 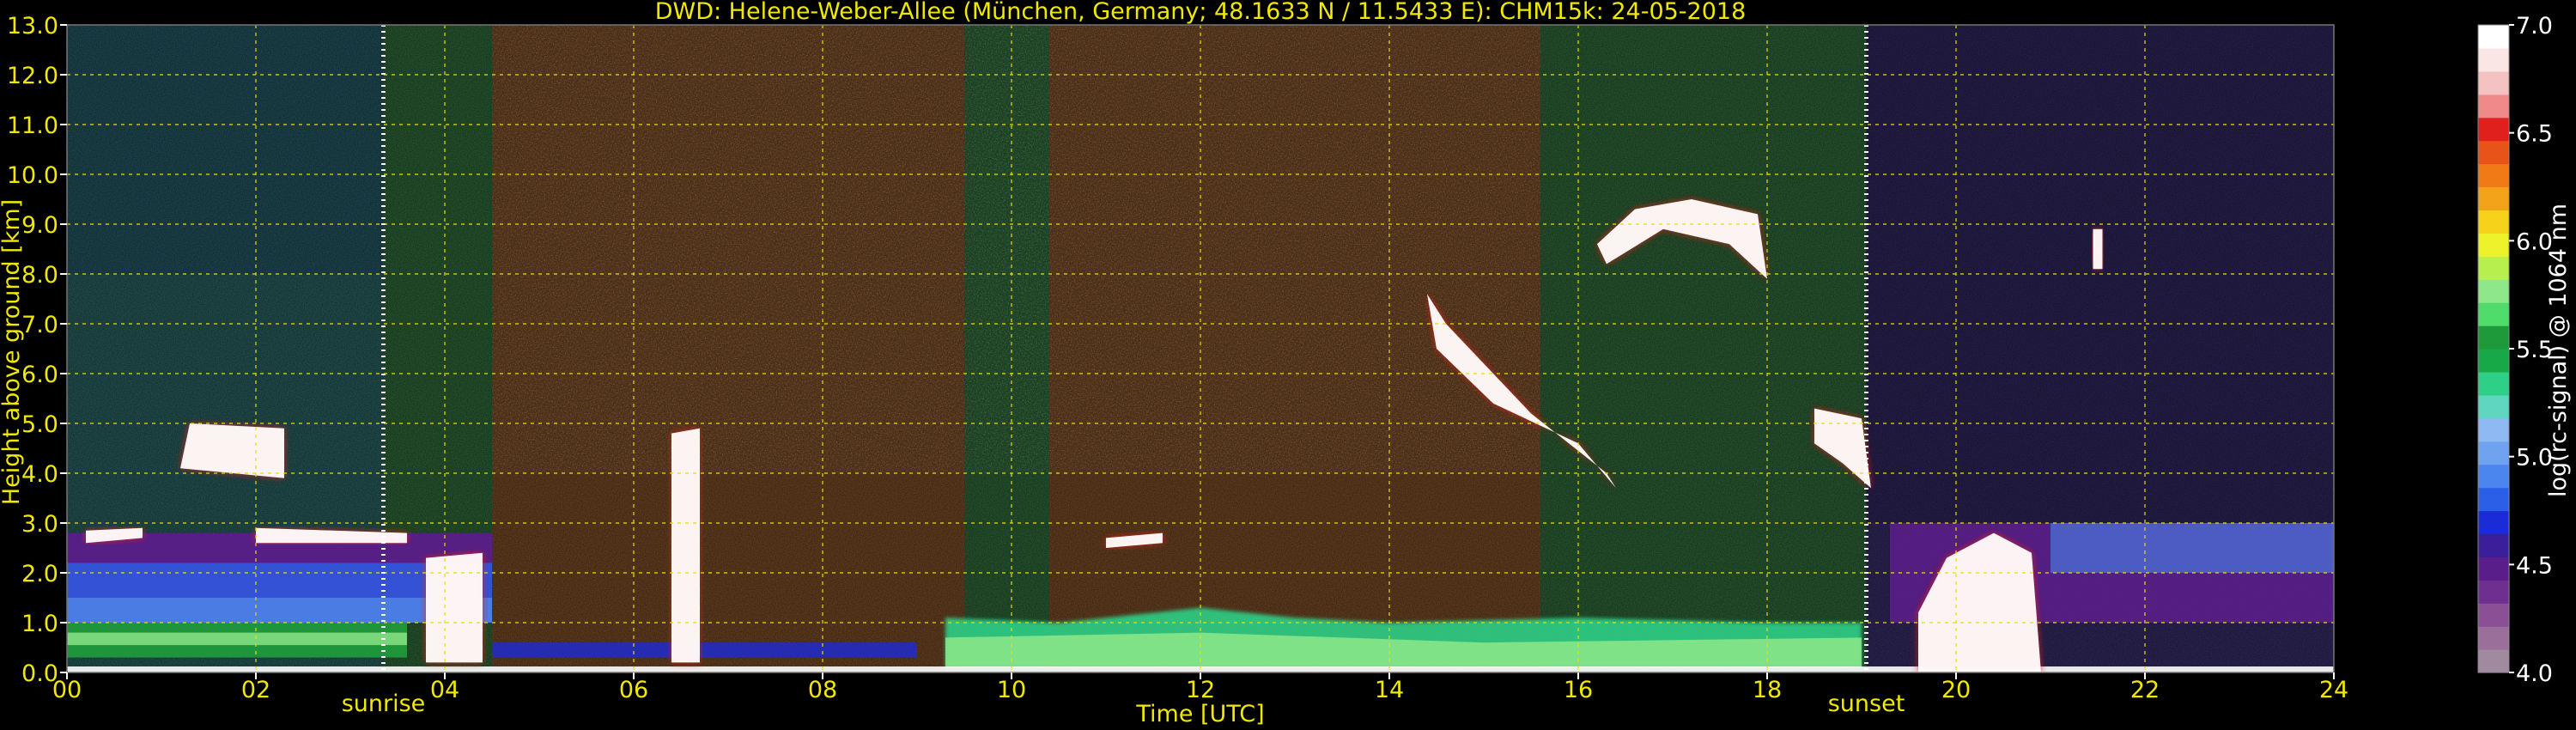 What do you see at coordinates (32, 175) in the screenshot?
I see `y-tick-label: 10.0` at bounding box center [32, 175].